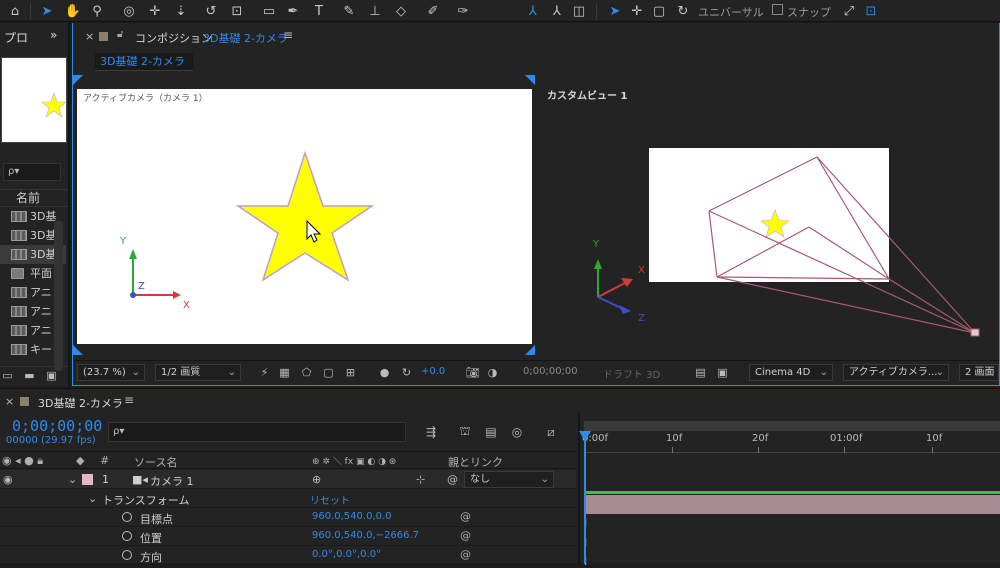  Describe the element at coordinates (533, 11) in the screenshot. I see `axis-local-icon: ⅄` at that location.